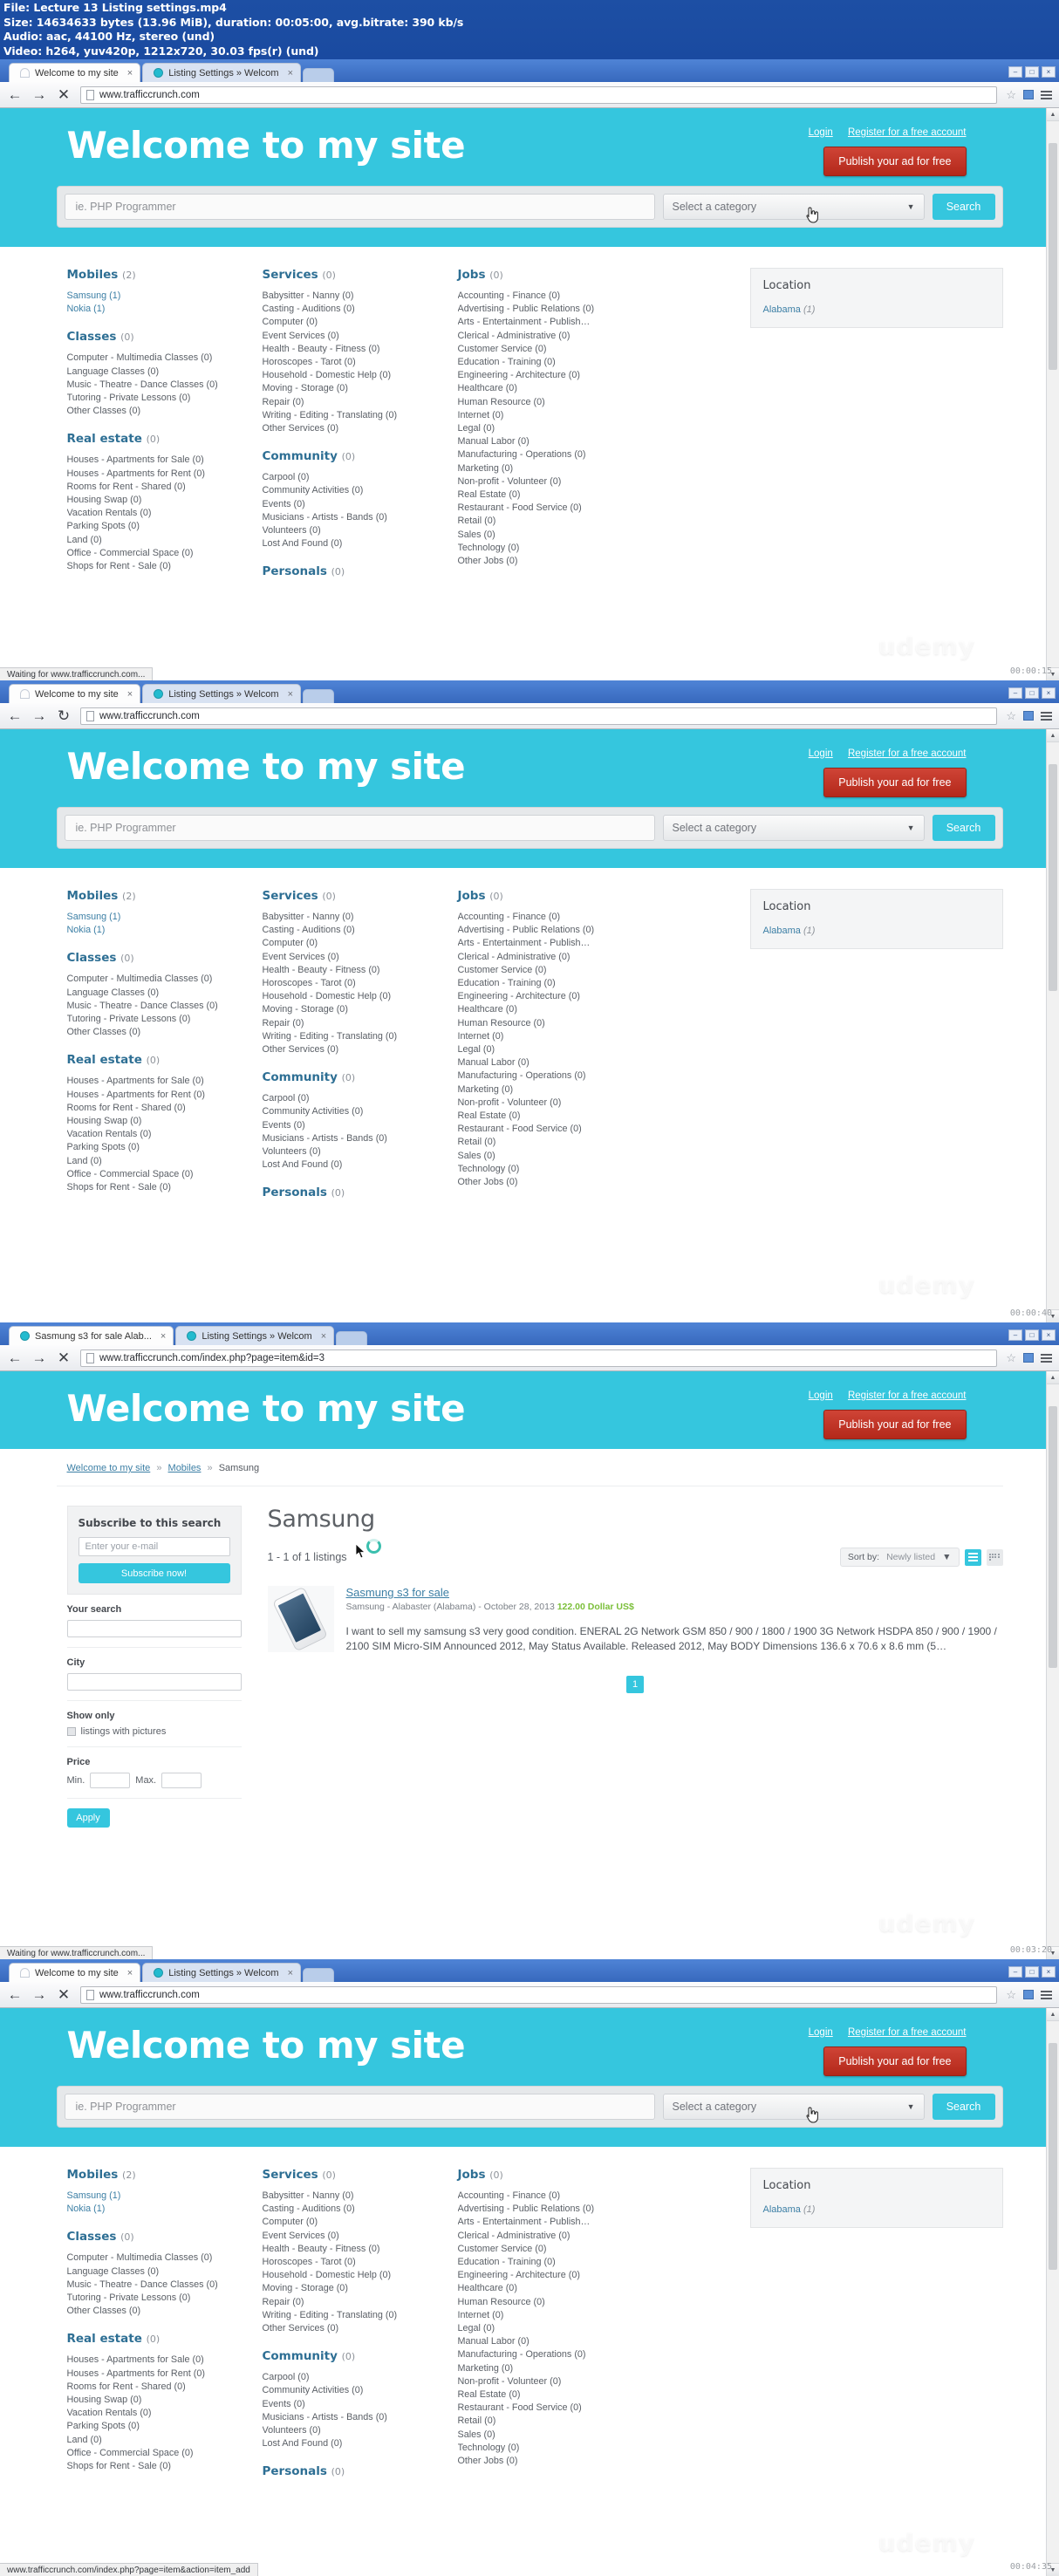 The width and height of the screenshot is (1059, 2576). I want to click on vertical-scrollbar: ▲ ▼, so click(1052, 1025).